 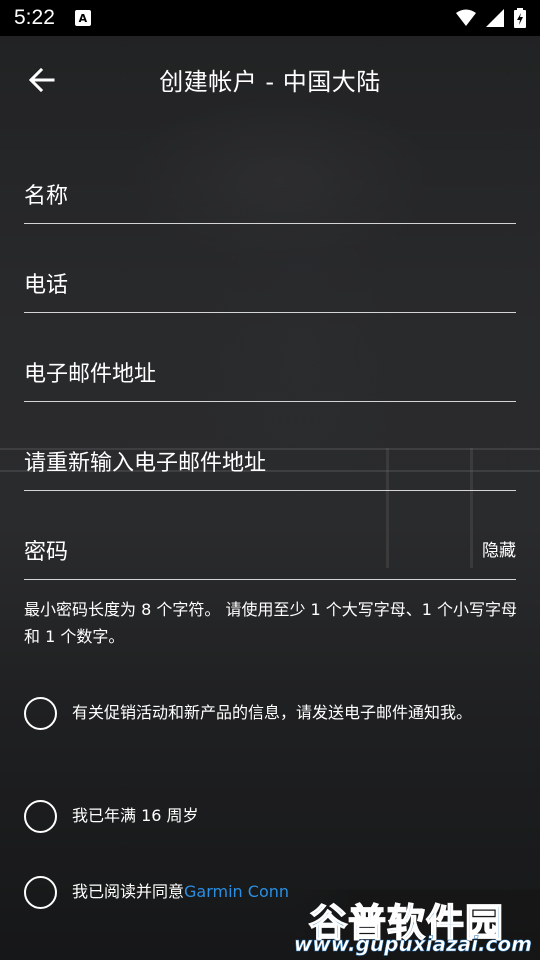 I want to click on email-field, so click(x=270, y=358).